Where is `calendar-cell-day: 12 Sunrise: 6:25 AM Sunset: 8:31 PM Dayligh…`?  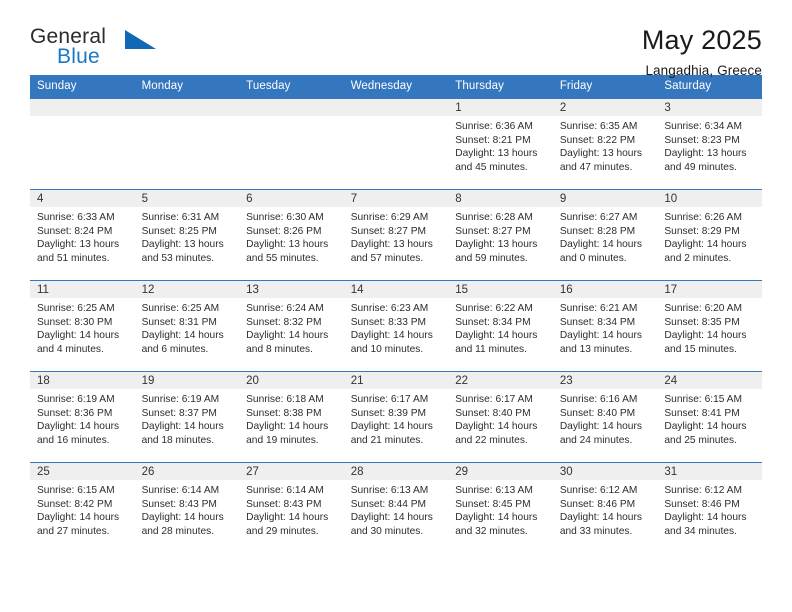 calendar-cell-day: 12 Sunrise: 6:25 AM Sunset: 8:31 PM Dayligh… is located at coordinates (187, 326).